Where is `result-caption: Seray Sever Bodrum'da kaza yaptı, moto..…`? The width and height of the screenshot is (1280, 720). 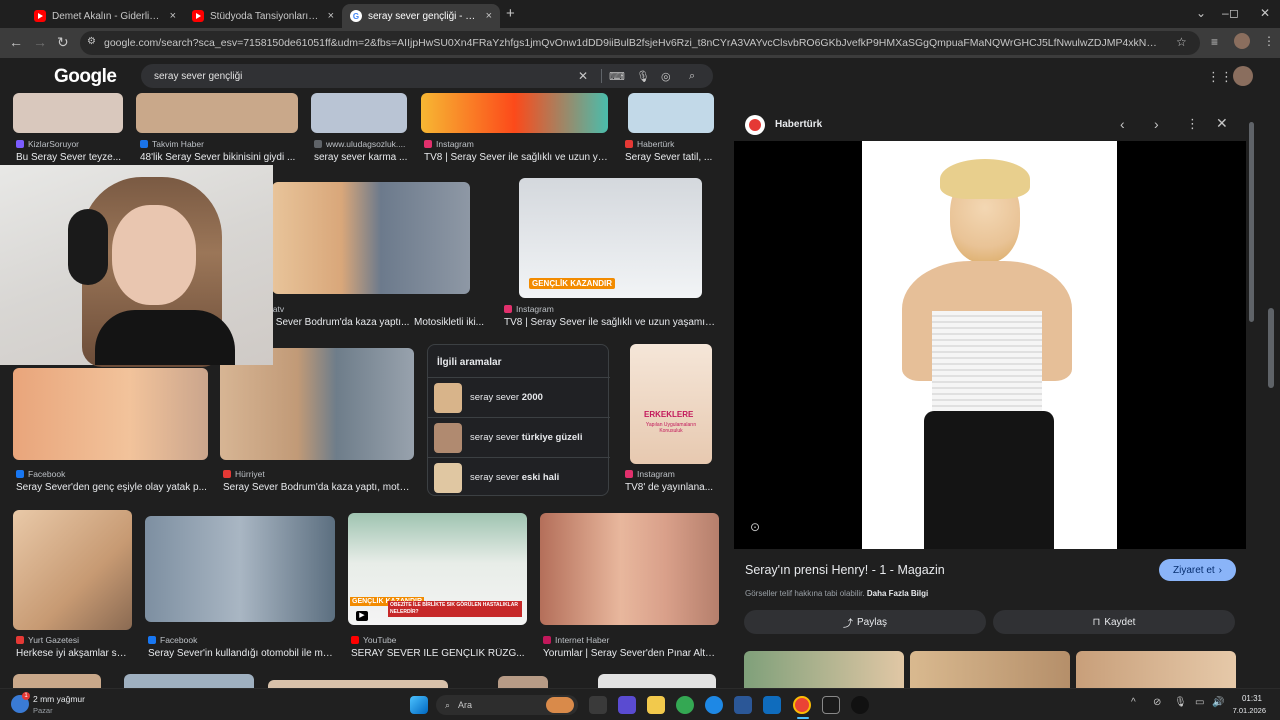 result-caption: Seray Sever Bodrum'da kaza yaptı, moto..… is located at coordinates (318, 487).